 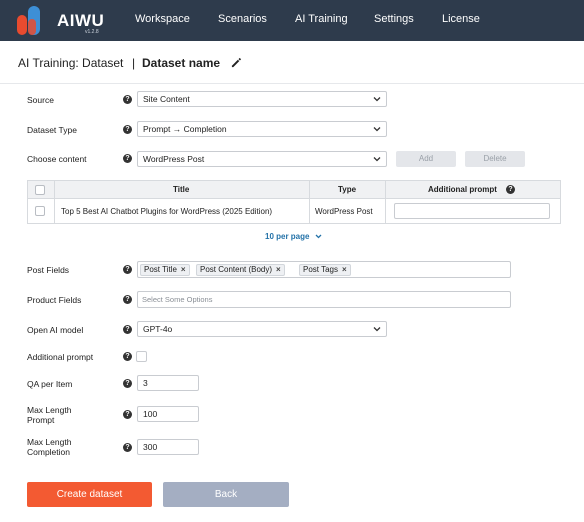 I want to click on choose-content-select: WordPress Post, so click(x=262, y=159).